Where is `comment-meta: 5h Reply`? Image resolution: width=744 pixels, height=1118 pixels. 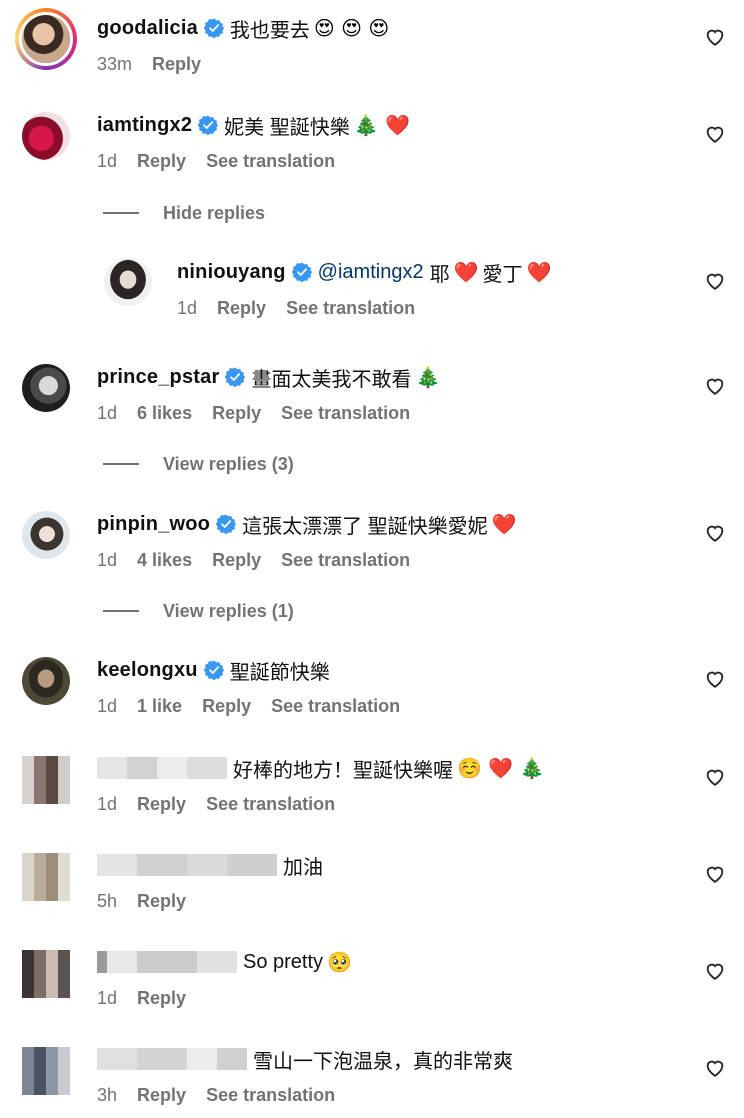
comment-meta: 5h Reply is located at coordinates (151, 901).